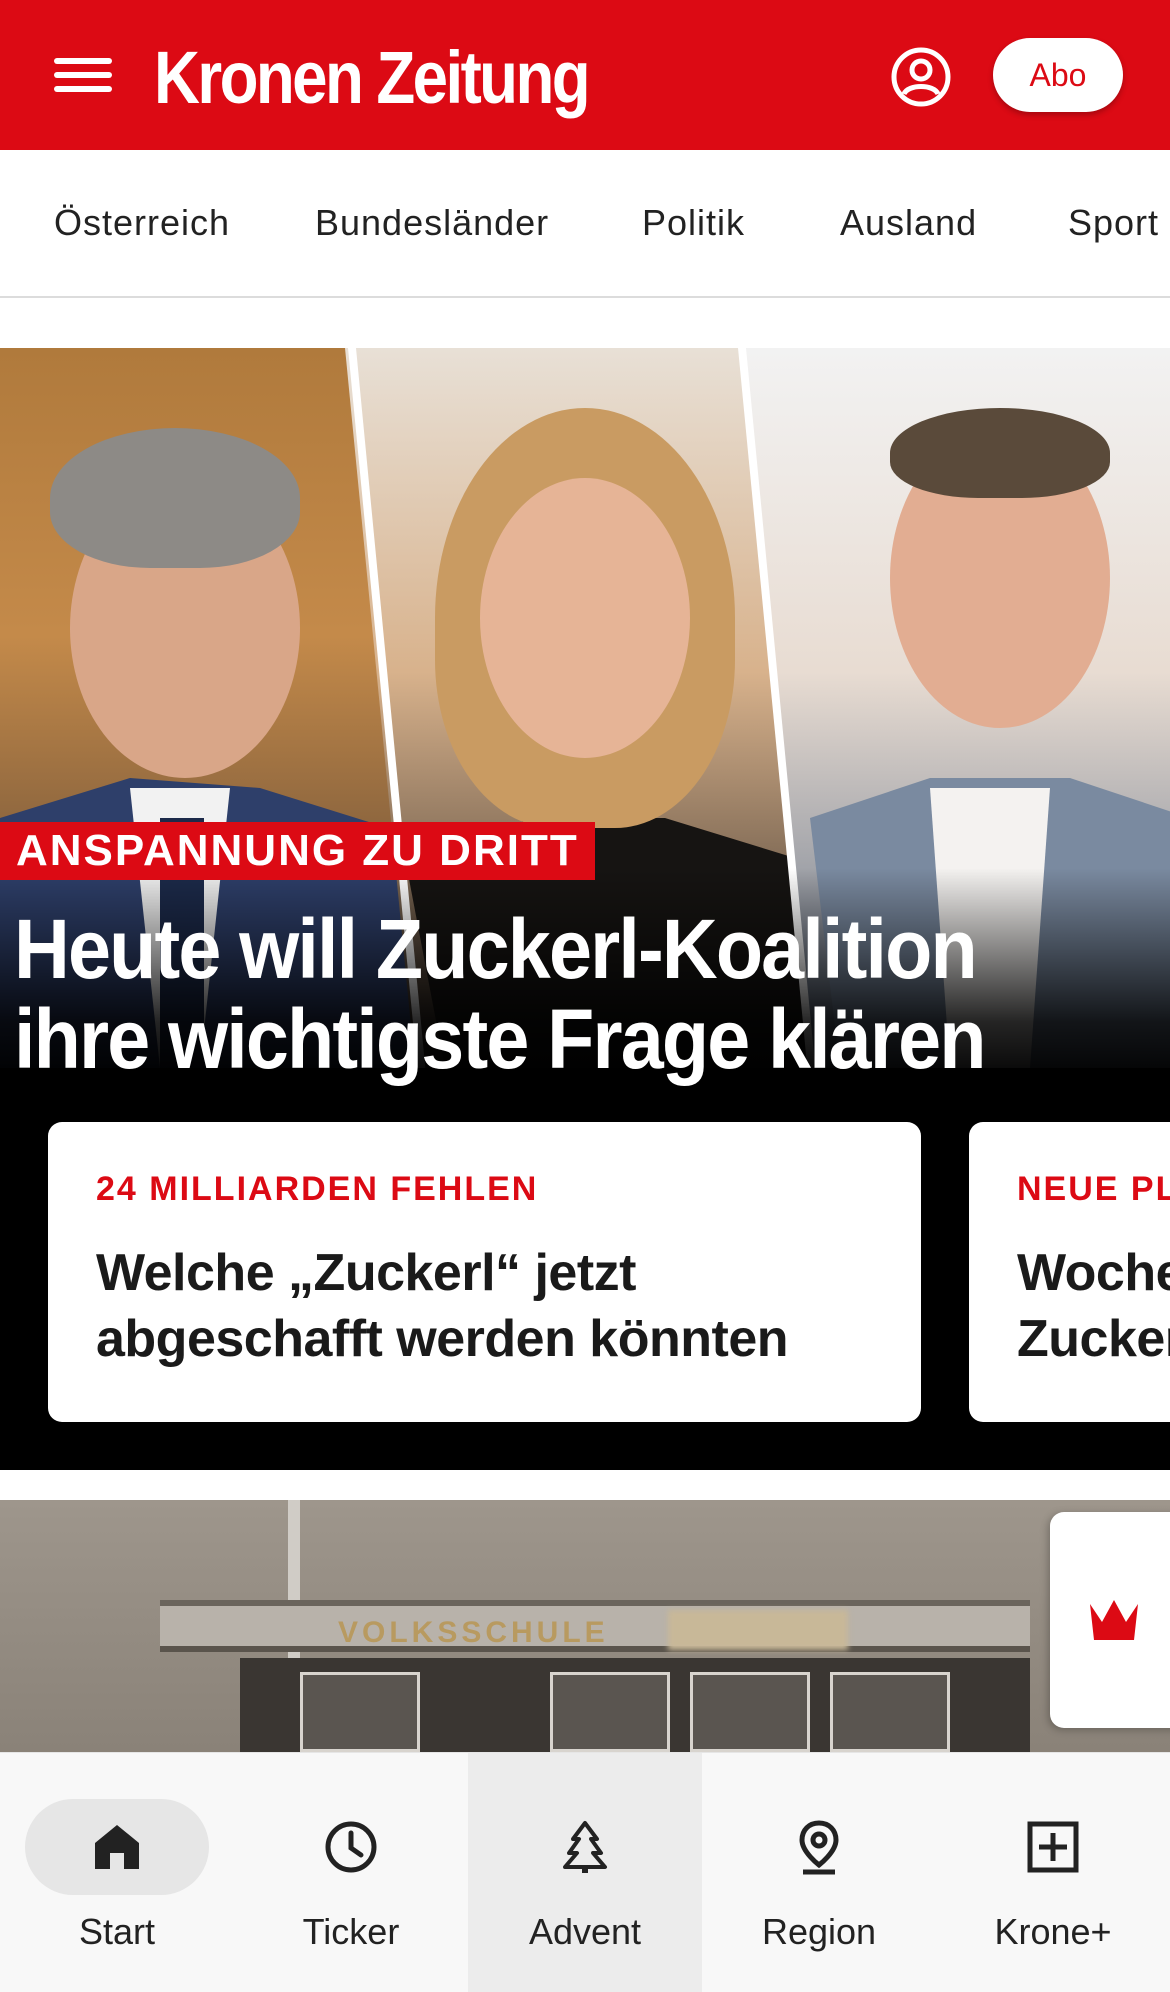 This screenshot has width=1170, height=1992. I want to click on article-image: VOLKSSCHULE, so click(585, 1626).